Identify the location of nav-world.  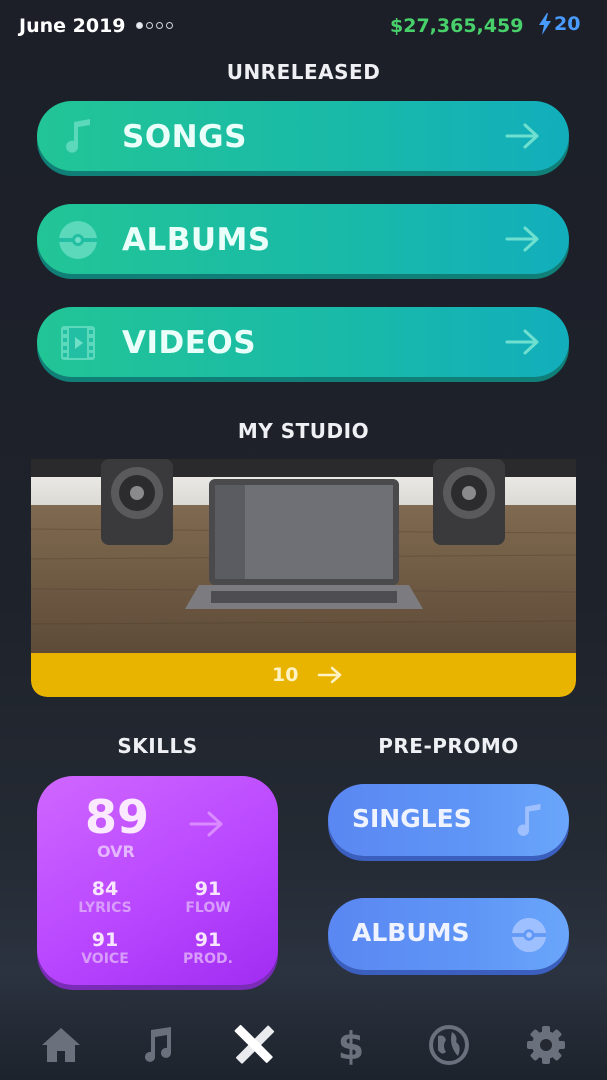
(449, 1045).